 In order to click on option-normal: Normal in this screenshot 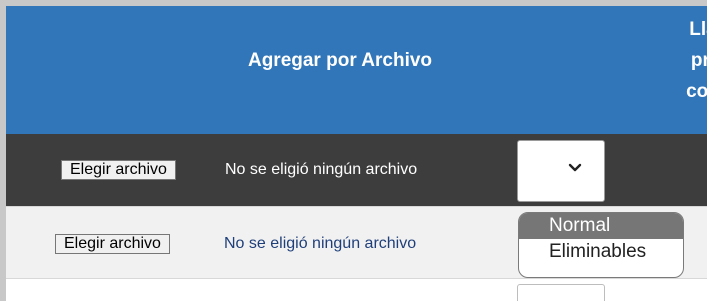, I will do `click(601, 226)`.